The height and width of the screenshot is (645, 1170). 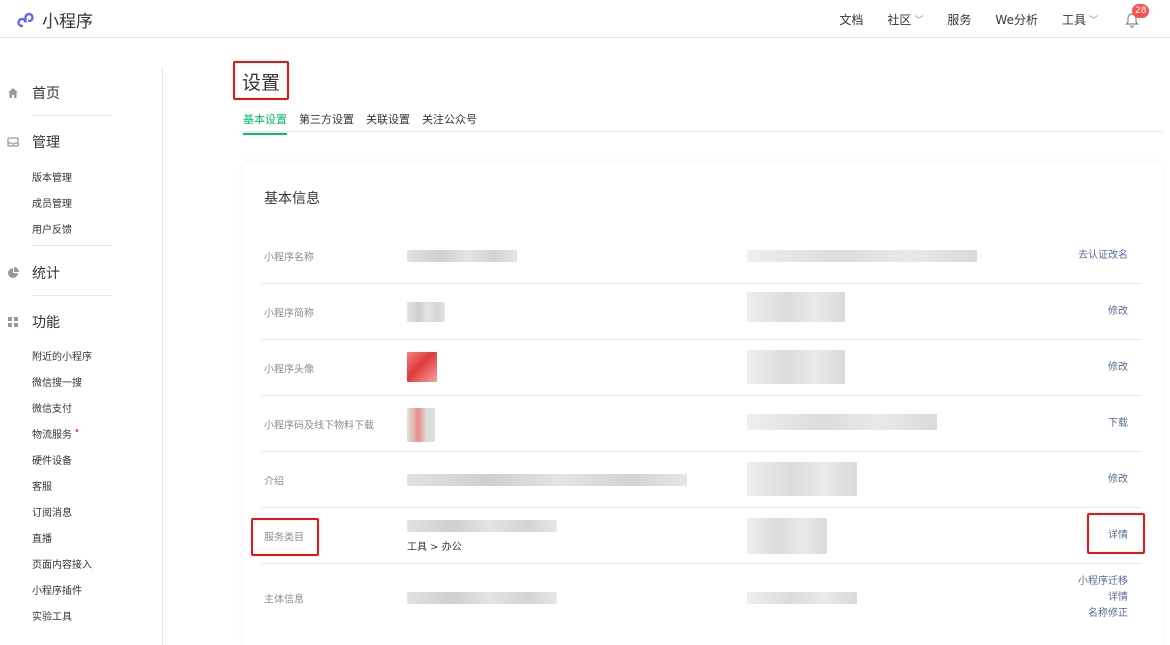 What do you see at coordinates (982, 19) in the screenshot?
I see `top-nav: 文档 社区 ﹀ 服务 We分析 工具 ﹀ 28` at bounding box center [982, 19].